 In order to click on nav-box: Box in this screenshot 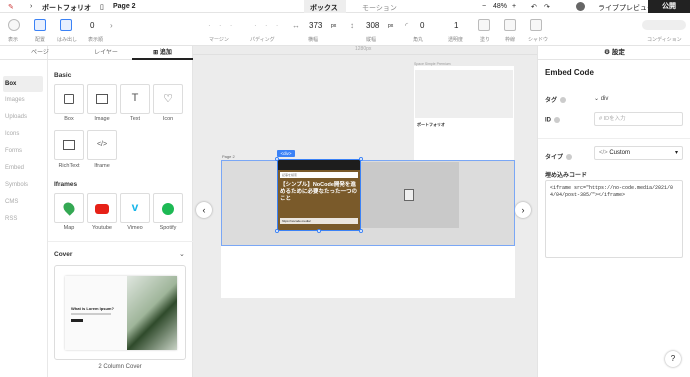, I will do `click(10, 84)`.